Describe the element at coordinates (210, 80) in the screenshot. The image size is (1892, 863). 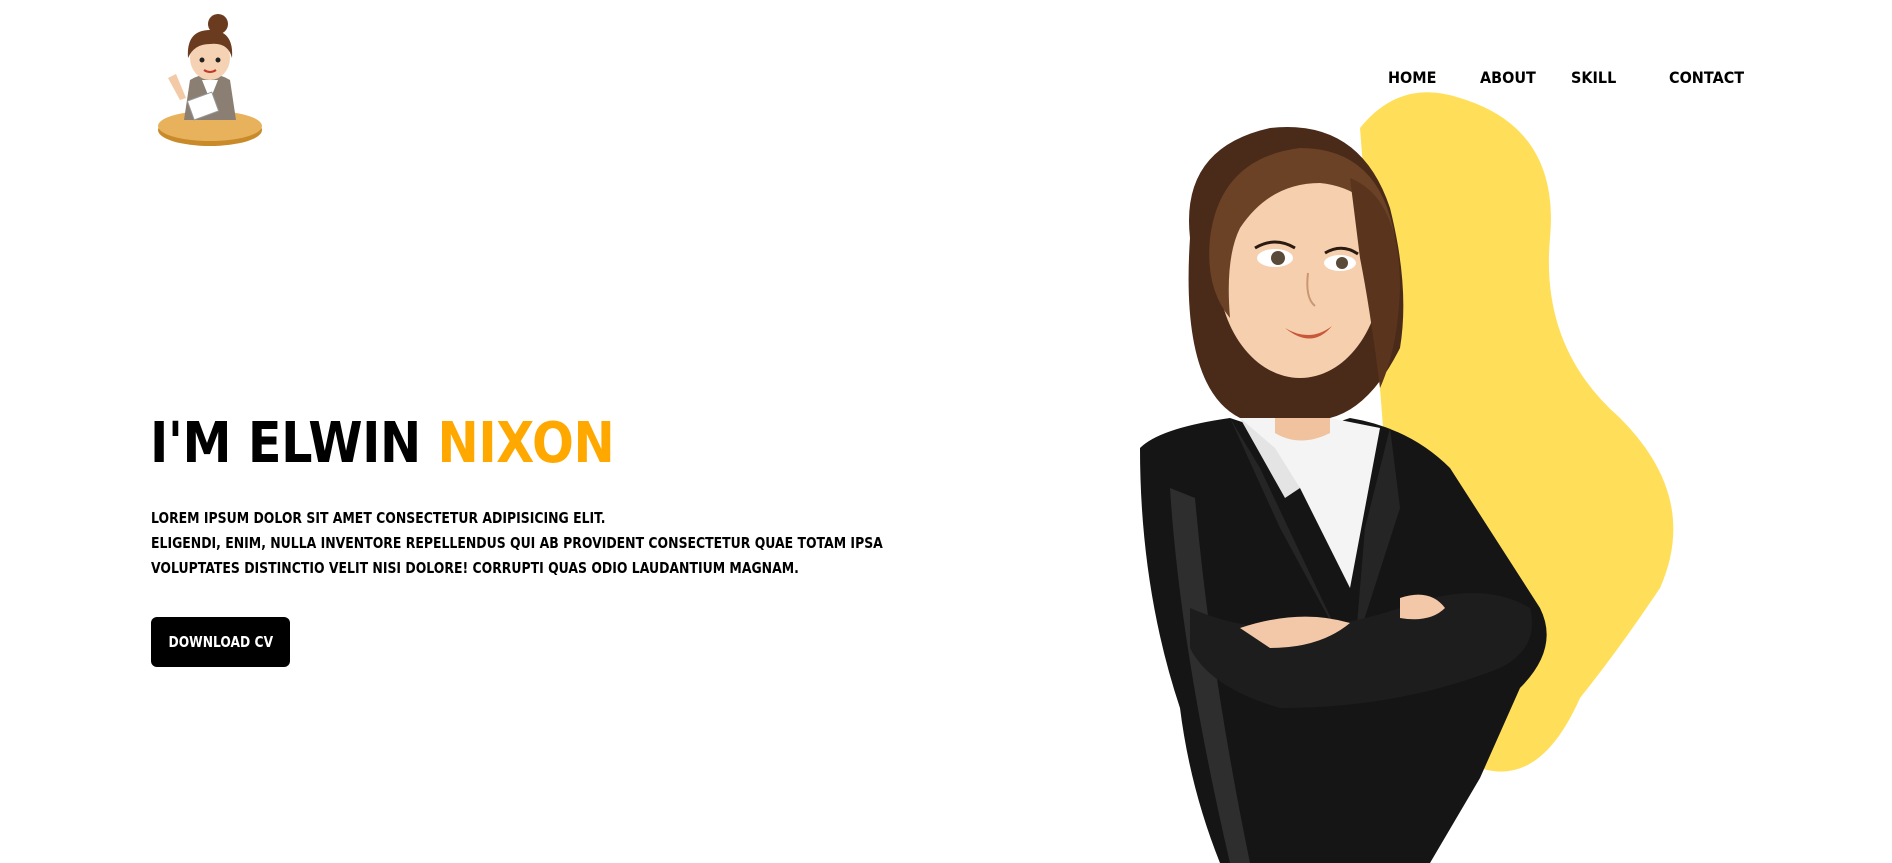
I see `logo-icon` at that location.